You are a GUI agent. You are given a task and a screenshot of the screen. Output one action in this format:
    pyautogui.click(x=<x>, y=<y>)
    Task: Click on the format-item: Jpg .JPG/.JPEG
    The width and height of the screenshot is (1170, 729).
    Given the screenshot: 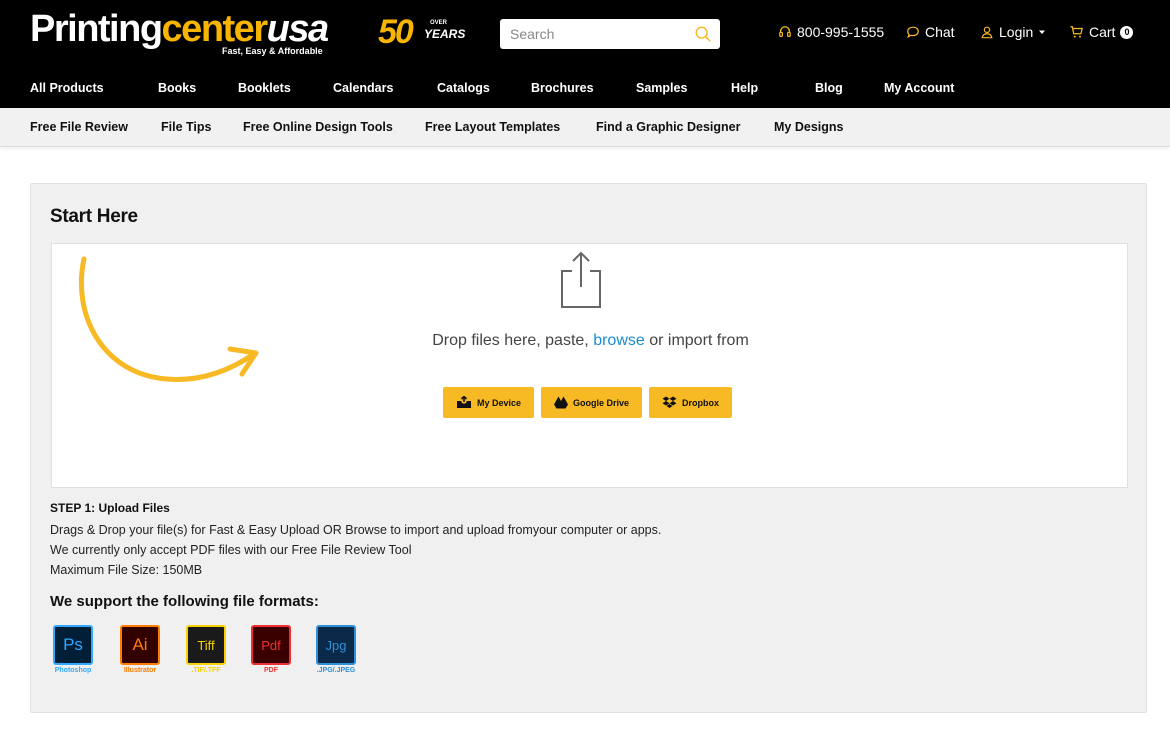 What is the action you would take?
    pyautogui.click(x=336, y=649)
    